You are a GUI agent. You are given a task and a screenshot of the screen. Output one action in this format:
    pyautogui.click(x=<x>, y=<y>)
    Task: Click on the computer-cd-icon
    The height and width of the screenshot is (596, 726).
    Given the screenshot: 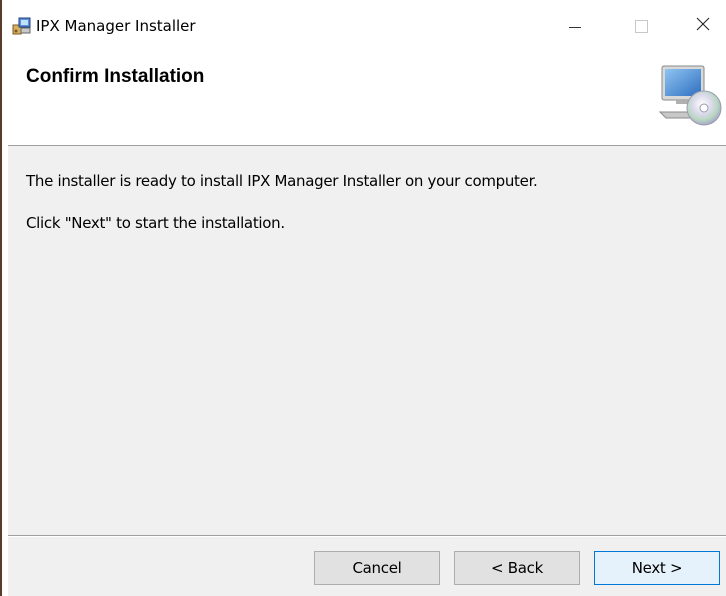 What is the action you would take?
    pyautogui.click(x=689, y=95)
    